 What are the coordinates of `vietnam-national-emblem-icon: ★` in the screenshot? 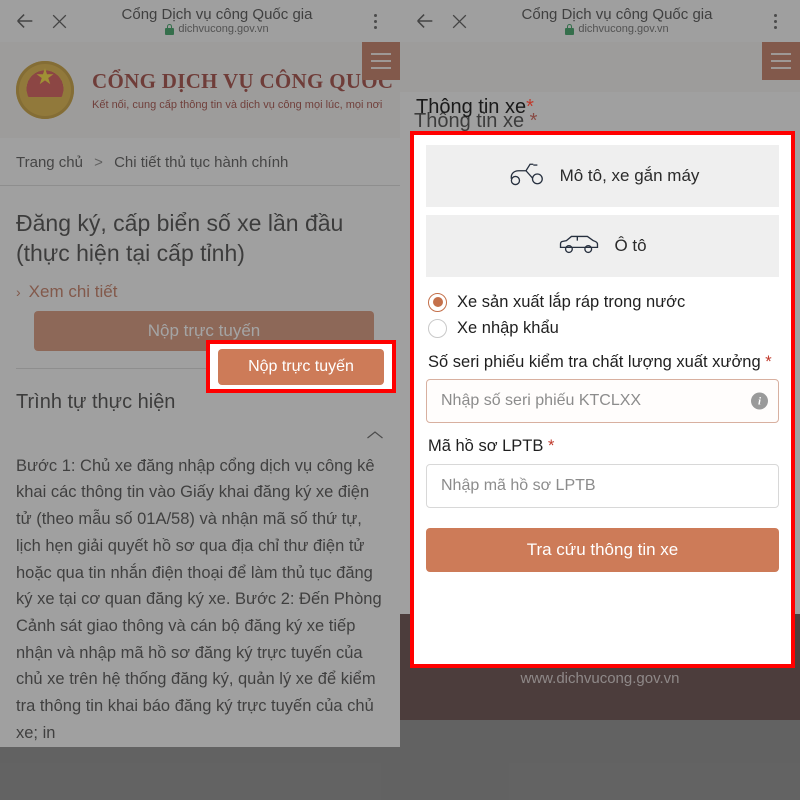 It's located at (45, 90).